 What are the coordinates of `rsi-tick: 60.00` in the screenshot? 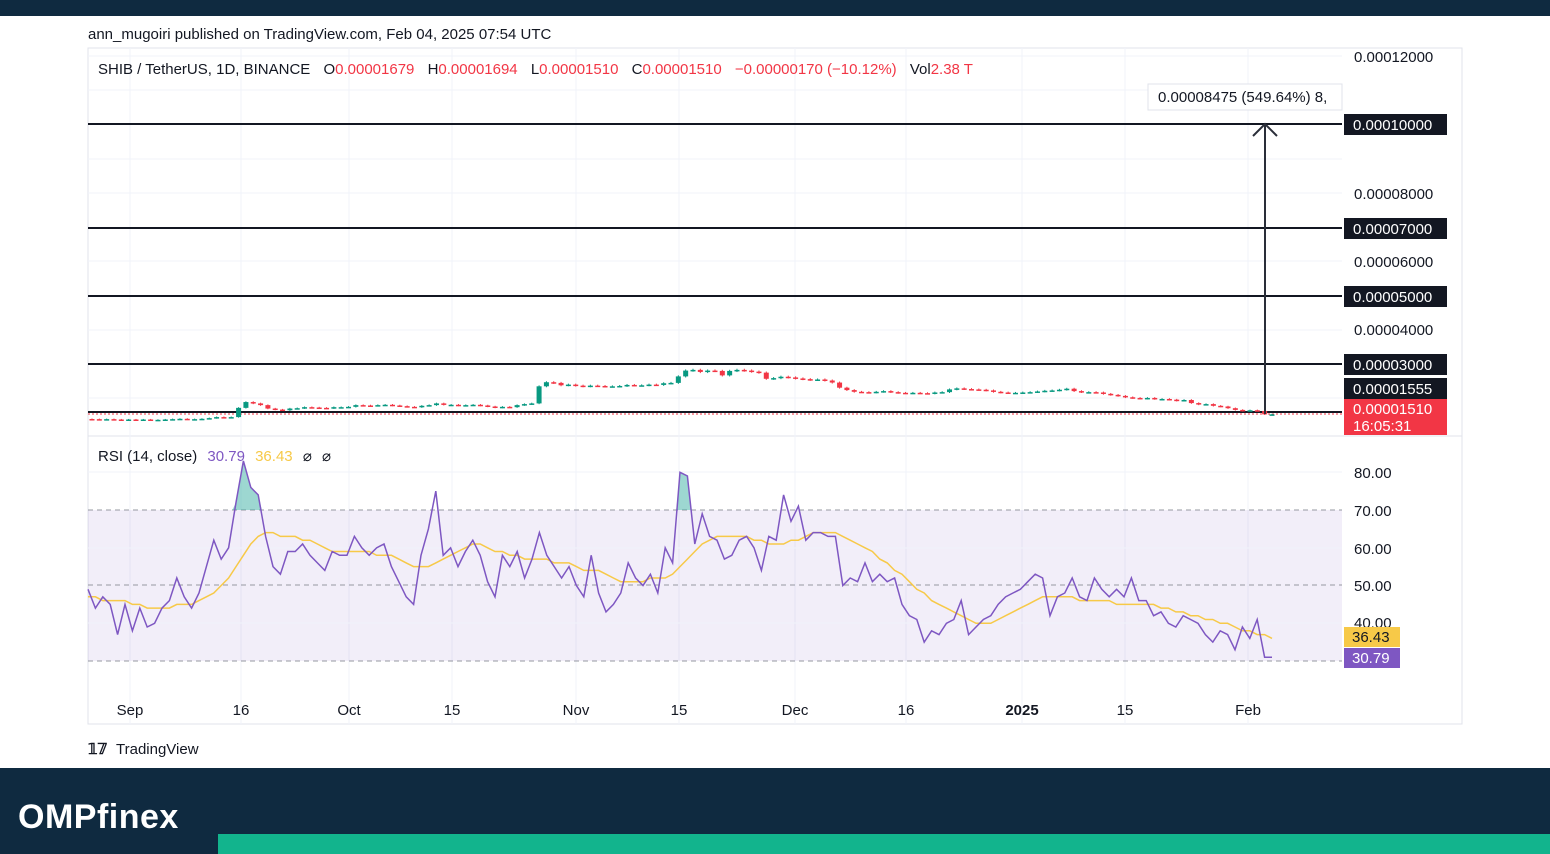 It's located at (1373, 549).